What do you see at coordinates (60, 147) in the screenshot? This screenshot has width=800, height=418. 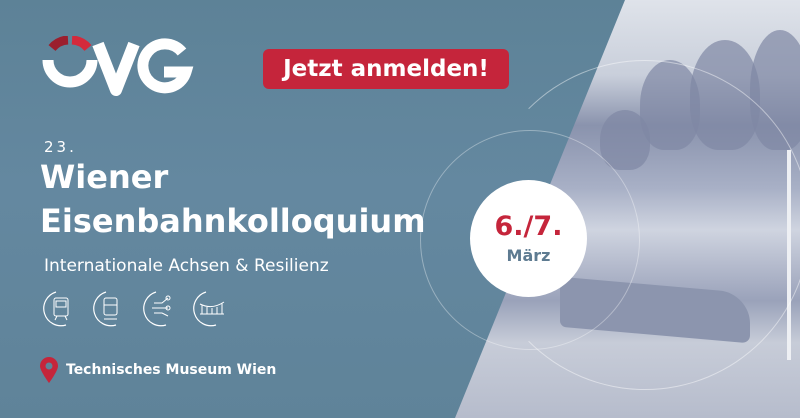 I see `edition-number: 23.` at bounding box center [60, 147].